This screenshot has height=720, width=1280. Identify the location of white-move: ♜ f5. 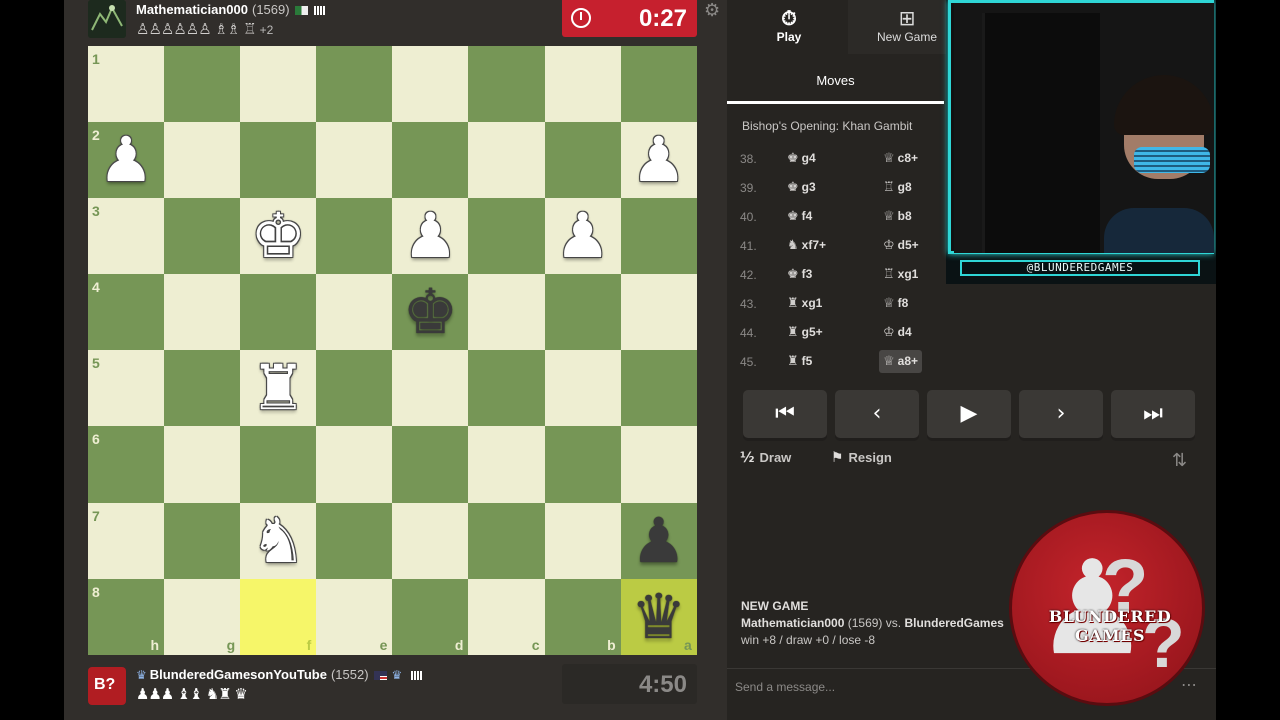
(799, 361).